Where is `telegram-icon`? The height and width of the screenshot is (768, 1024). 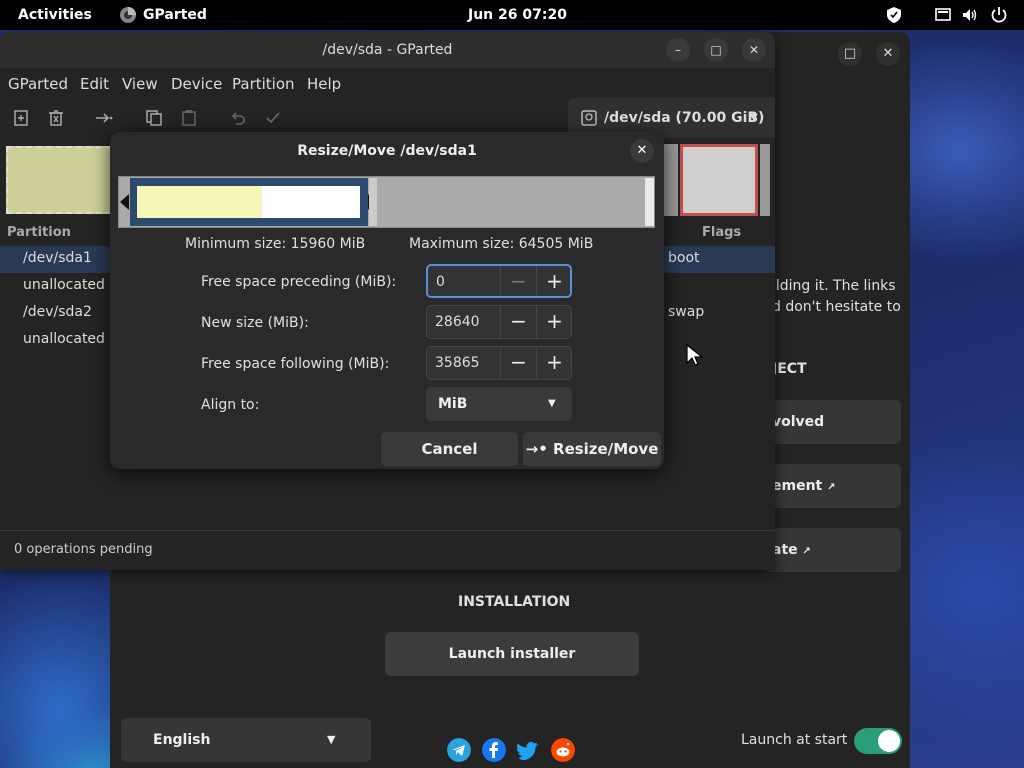
telegram-icon is located at coordinates (459, 750).